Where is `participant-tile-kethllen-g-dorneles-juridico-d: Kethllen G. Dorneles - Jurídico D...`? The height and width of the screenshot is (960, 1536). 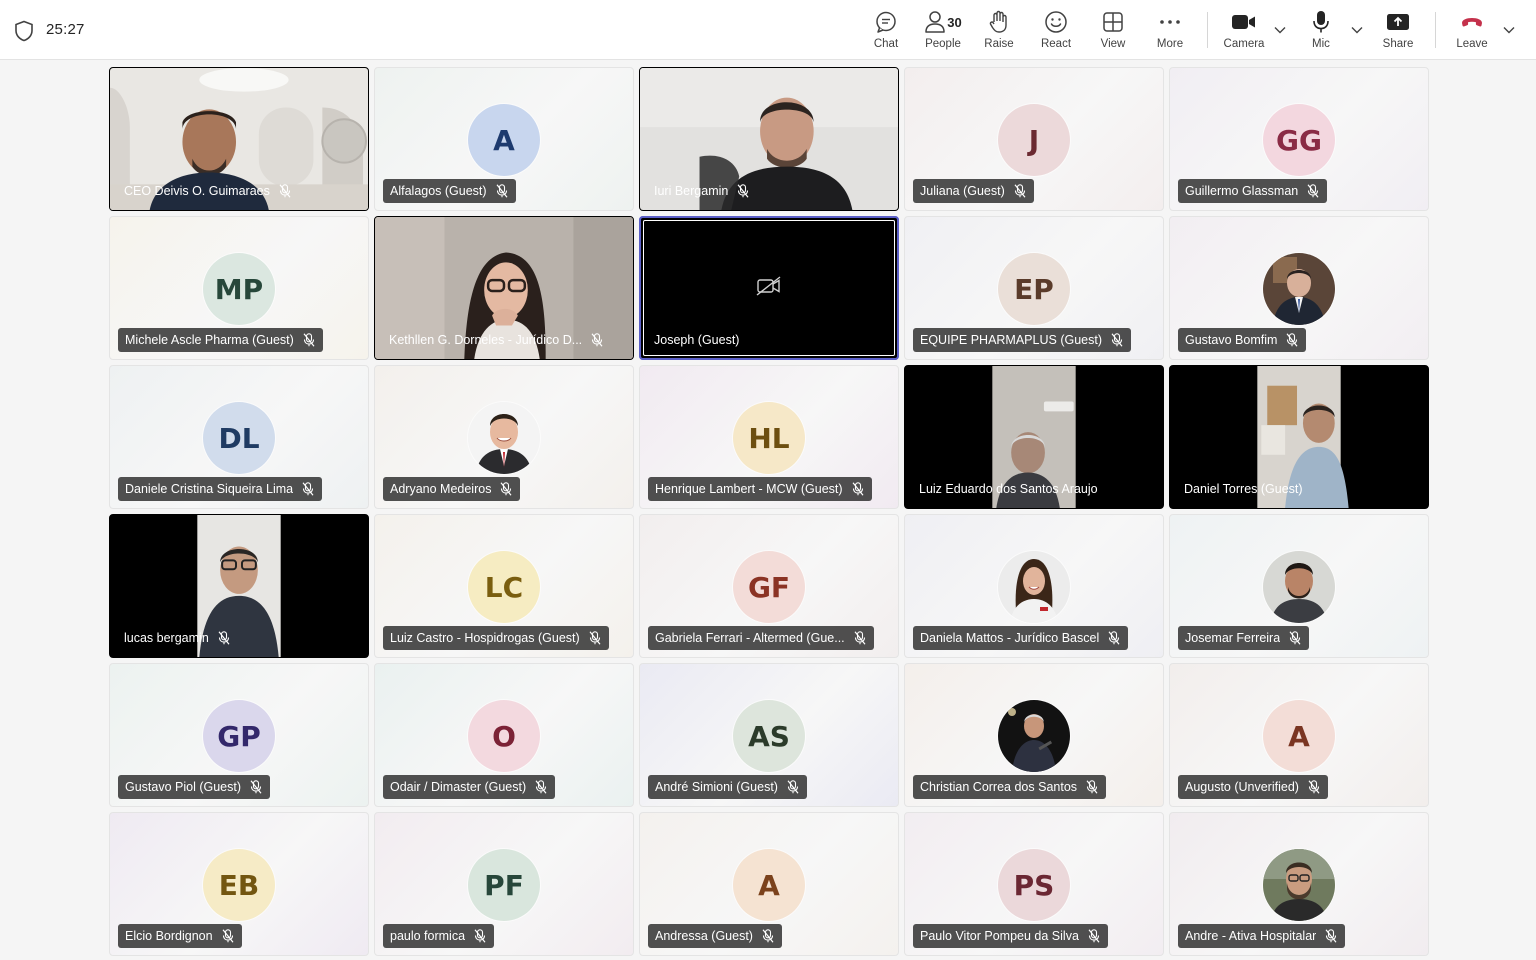
participant-tile-kethllen-g-dorneles-juridico-d: Kethllen G. Dorneles - Jurídico D... is located at coordinates (504, 288).